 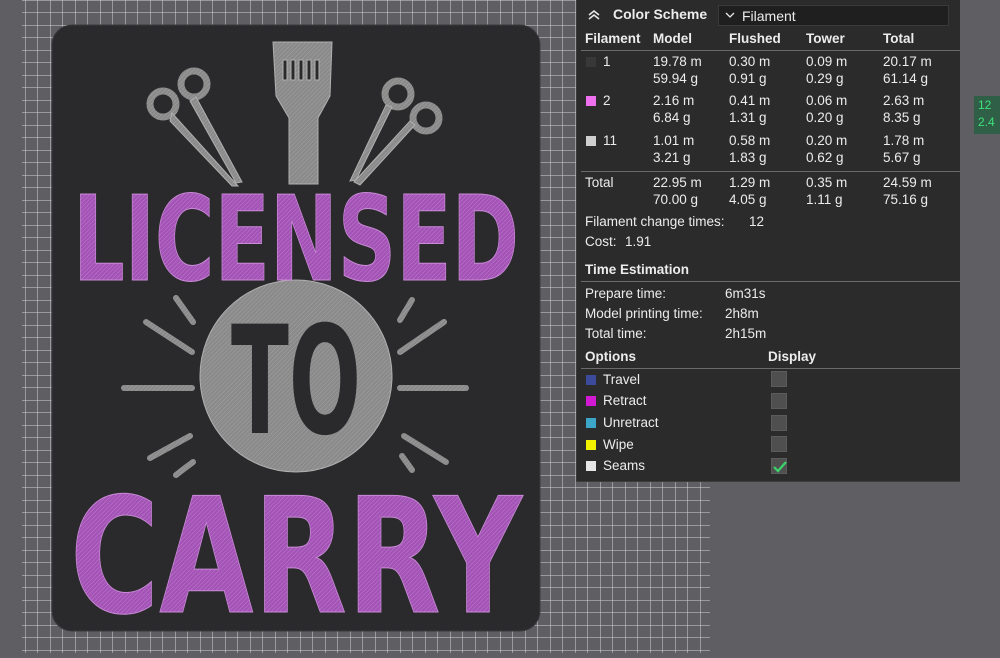 What do you see at coordinates (907, 182) in the screenshot?
I see `cell: 24.59 m` at bounding box center [907, 182].